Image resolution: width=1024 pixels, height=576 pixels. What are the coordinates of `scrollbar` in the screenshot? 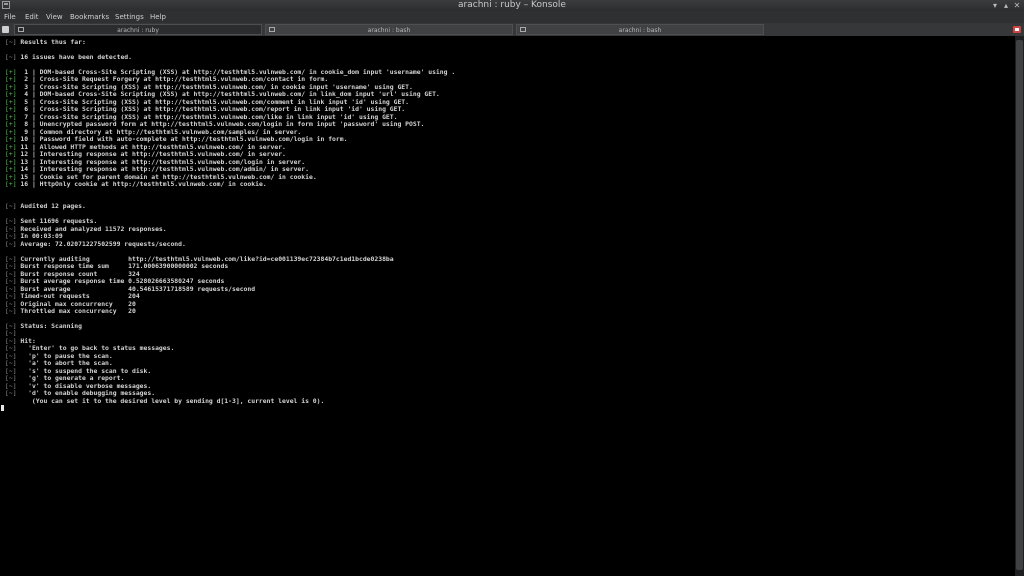 It's located at (1019, 306).